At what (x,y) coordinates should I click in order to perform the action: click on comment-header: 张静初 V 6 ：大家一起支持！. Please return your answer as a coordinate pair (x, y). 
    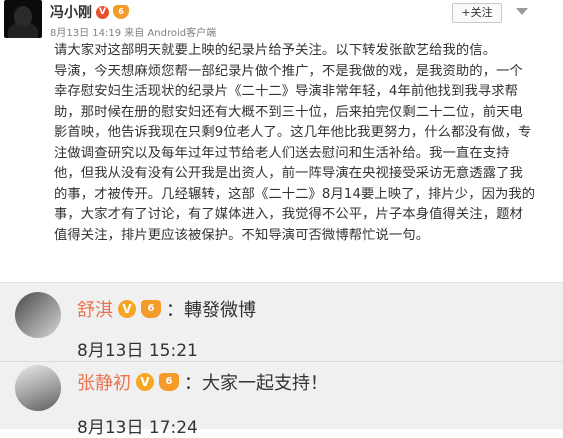
    Looking at the image, I should click on (202, 382).